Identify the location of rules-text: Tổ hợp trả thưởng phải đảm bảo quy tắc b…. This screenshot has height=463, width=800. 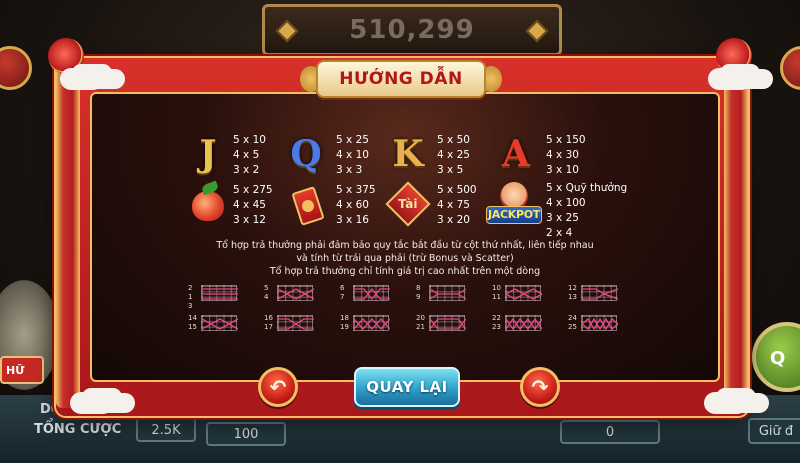
(405, 258).